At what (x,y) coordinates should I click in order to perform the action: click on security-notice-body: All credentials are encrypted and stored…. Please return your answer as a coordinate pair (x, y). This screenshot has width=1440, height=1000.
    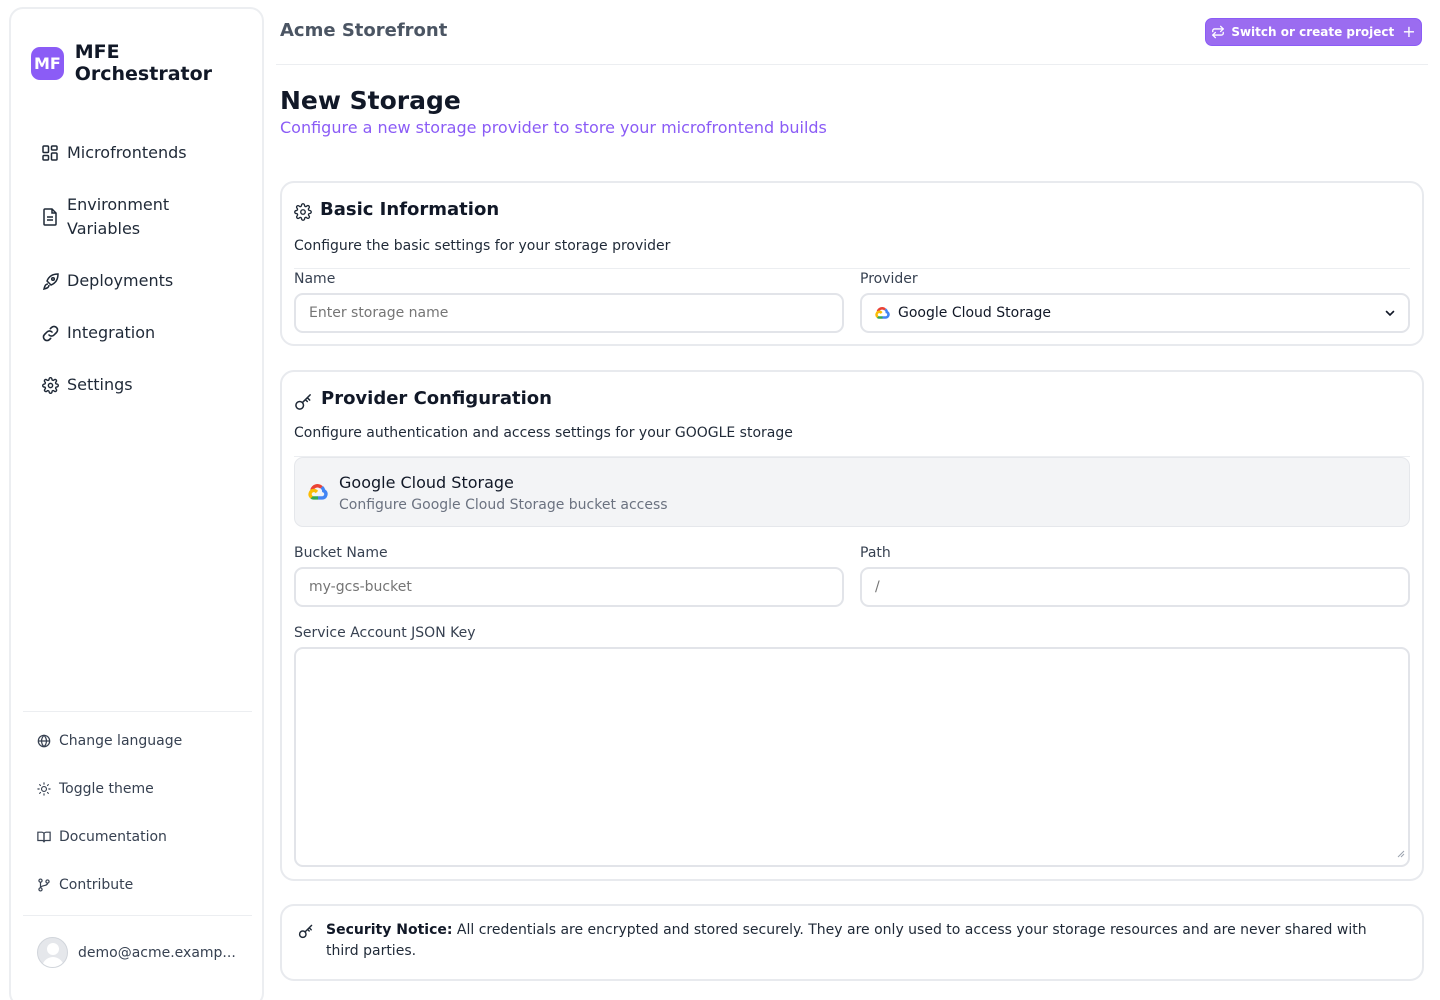
    Looking at the image, I should click on (846, 940).